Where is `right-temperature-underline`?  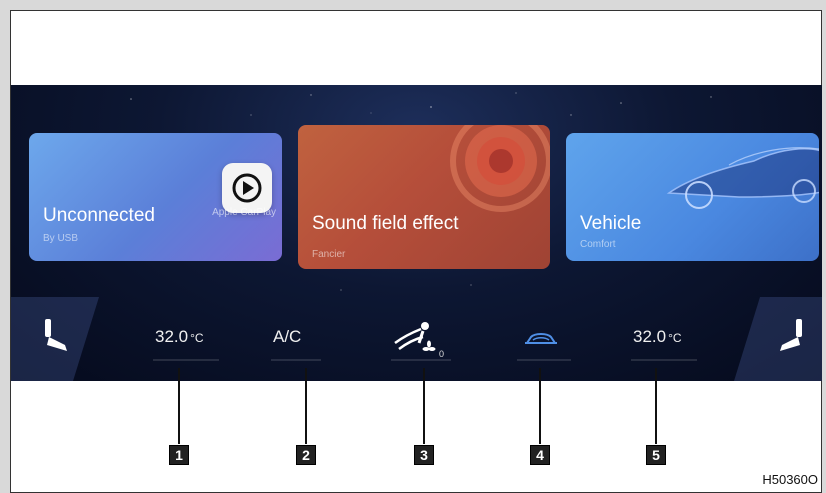
right-temperature-underline is located at coordinates (664, 360).